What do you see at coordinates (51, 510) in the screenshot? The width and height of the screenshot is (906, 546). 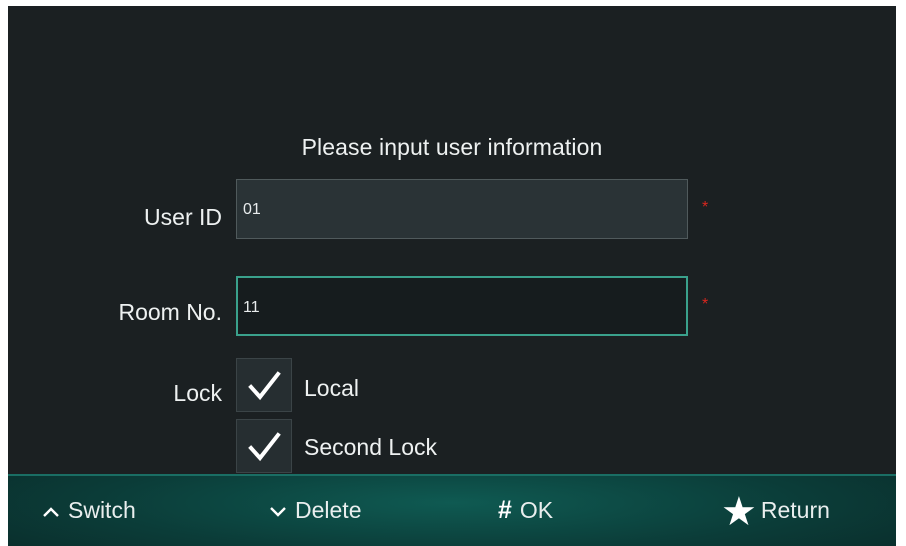 I see `caret-up-icon` at bounding box center [51, 510].